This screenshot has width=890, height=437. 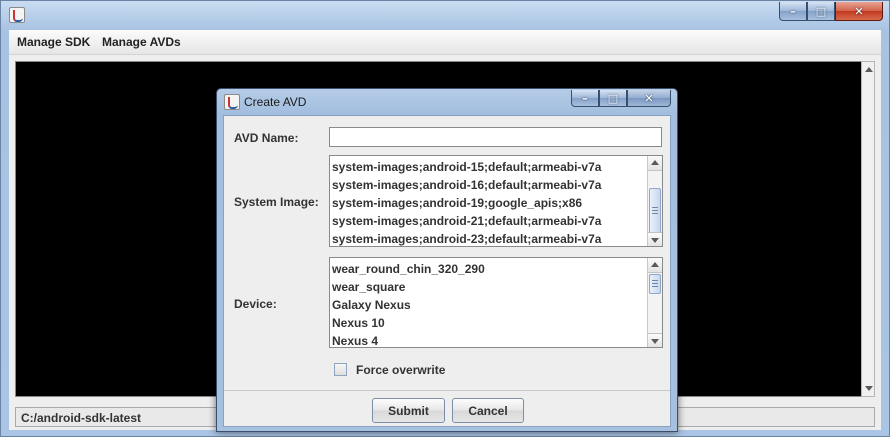 I want to click on cancel-button: Cancel, so click(x=488, y=410).